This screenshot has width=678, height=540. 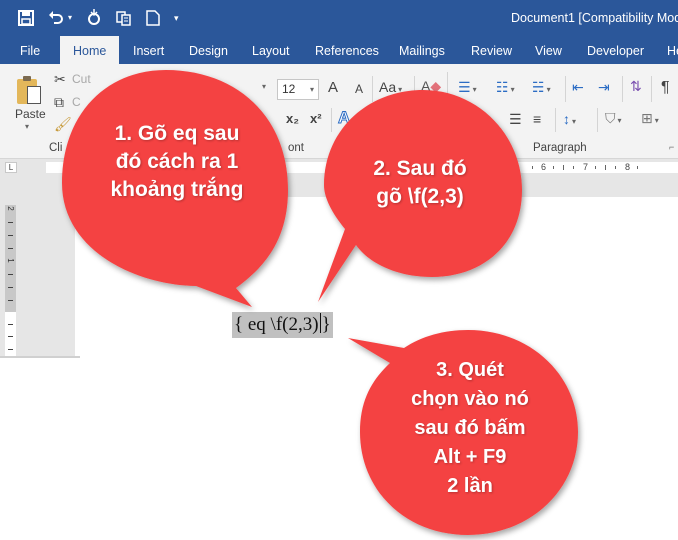 What do you see at coordinates (544, 167) in the screenshot?
I see `ruler-number: 6` at bounding box center [544, 167].